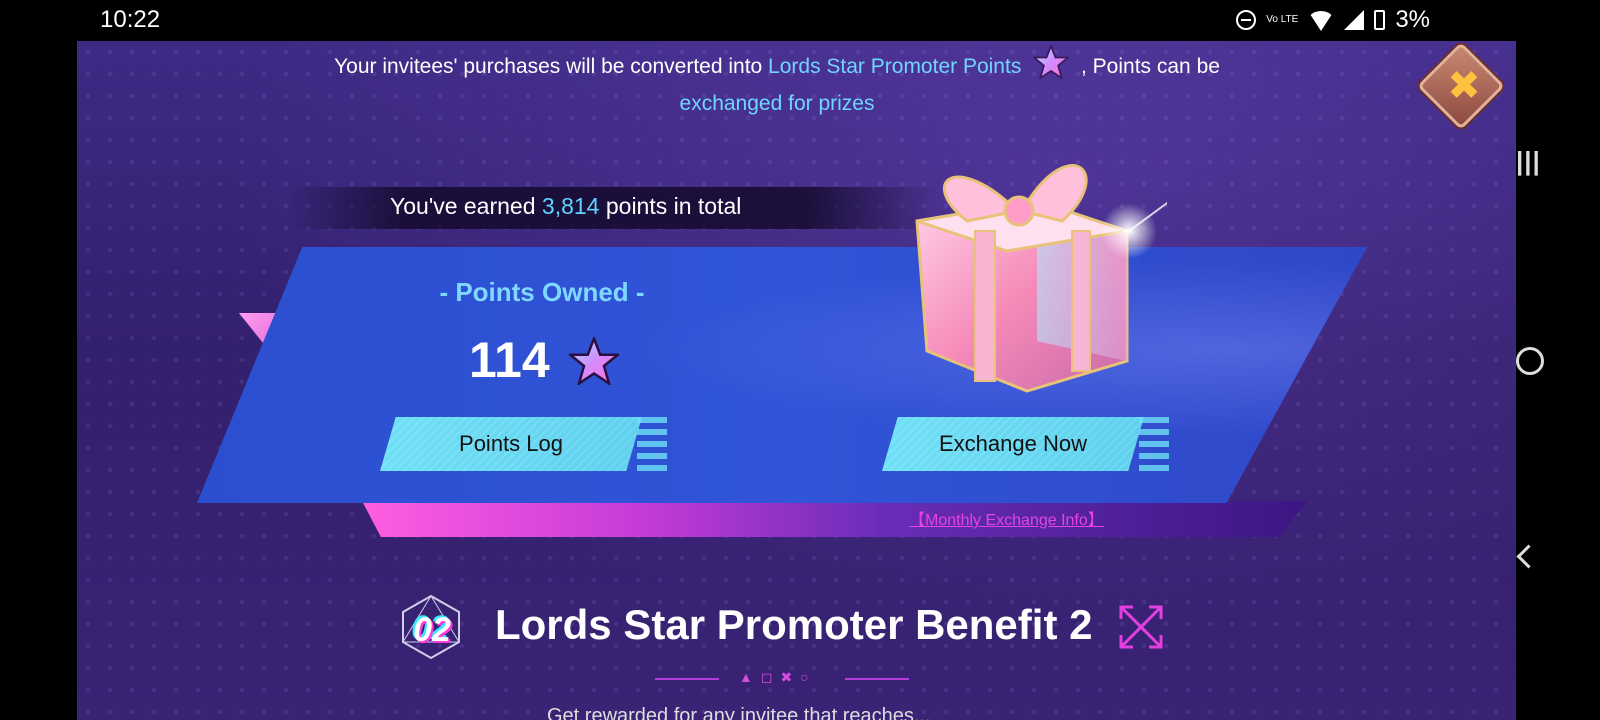 This screenshot has height=720, width=1600. Describe the element at coordinates (800, 20) in the screenshot. I see `status-bar: 10:22 Vo LTE 3%` at that location.